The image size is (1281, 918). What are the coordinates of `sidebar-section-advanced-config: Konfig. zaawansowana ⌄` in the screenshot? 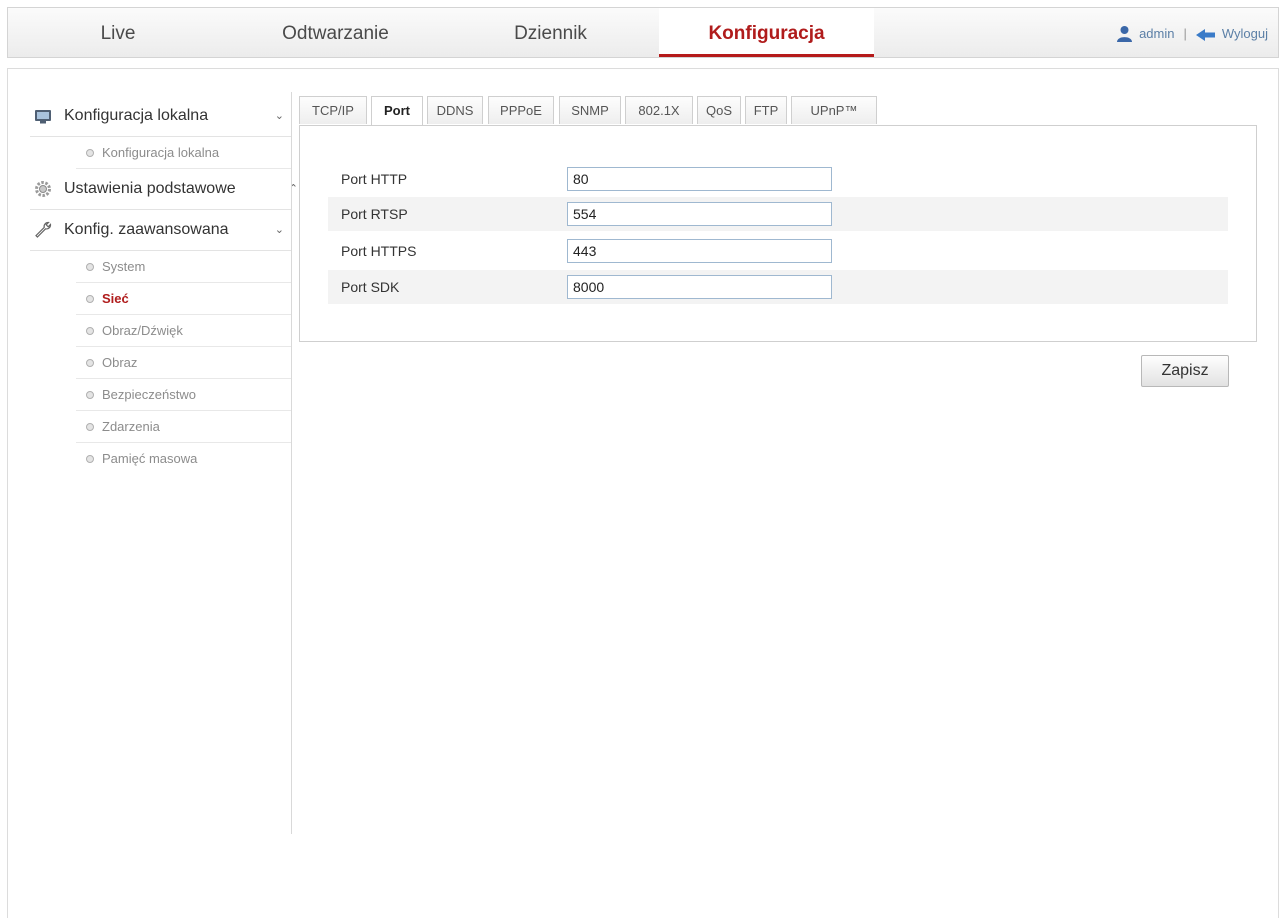 It's located at (161, 230).